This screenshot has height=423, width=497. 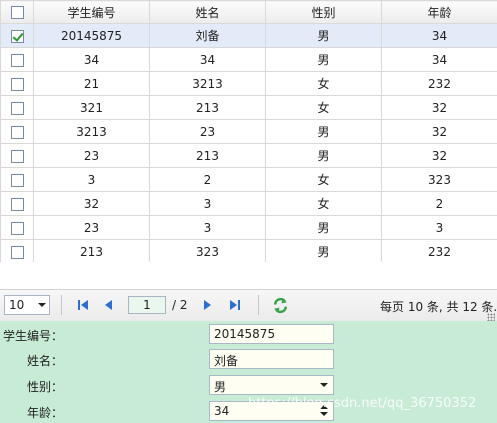 I want to click on page-summary: 每页 10 条, 共 12 条., so click(x=438, y=307).